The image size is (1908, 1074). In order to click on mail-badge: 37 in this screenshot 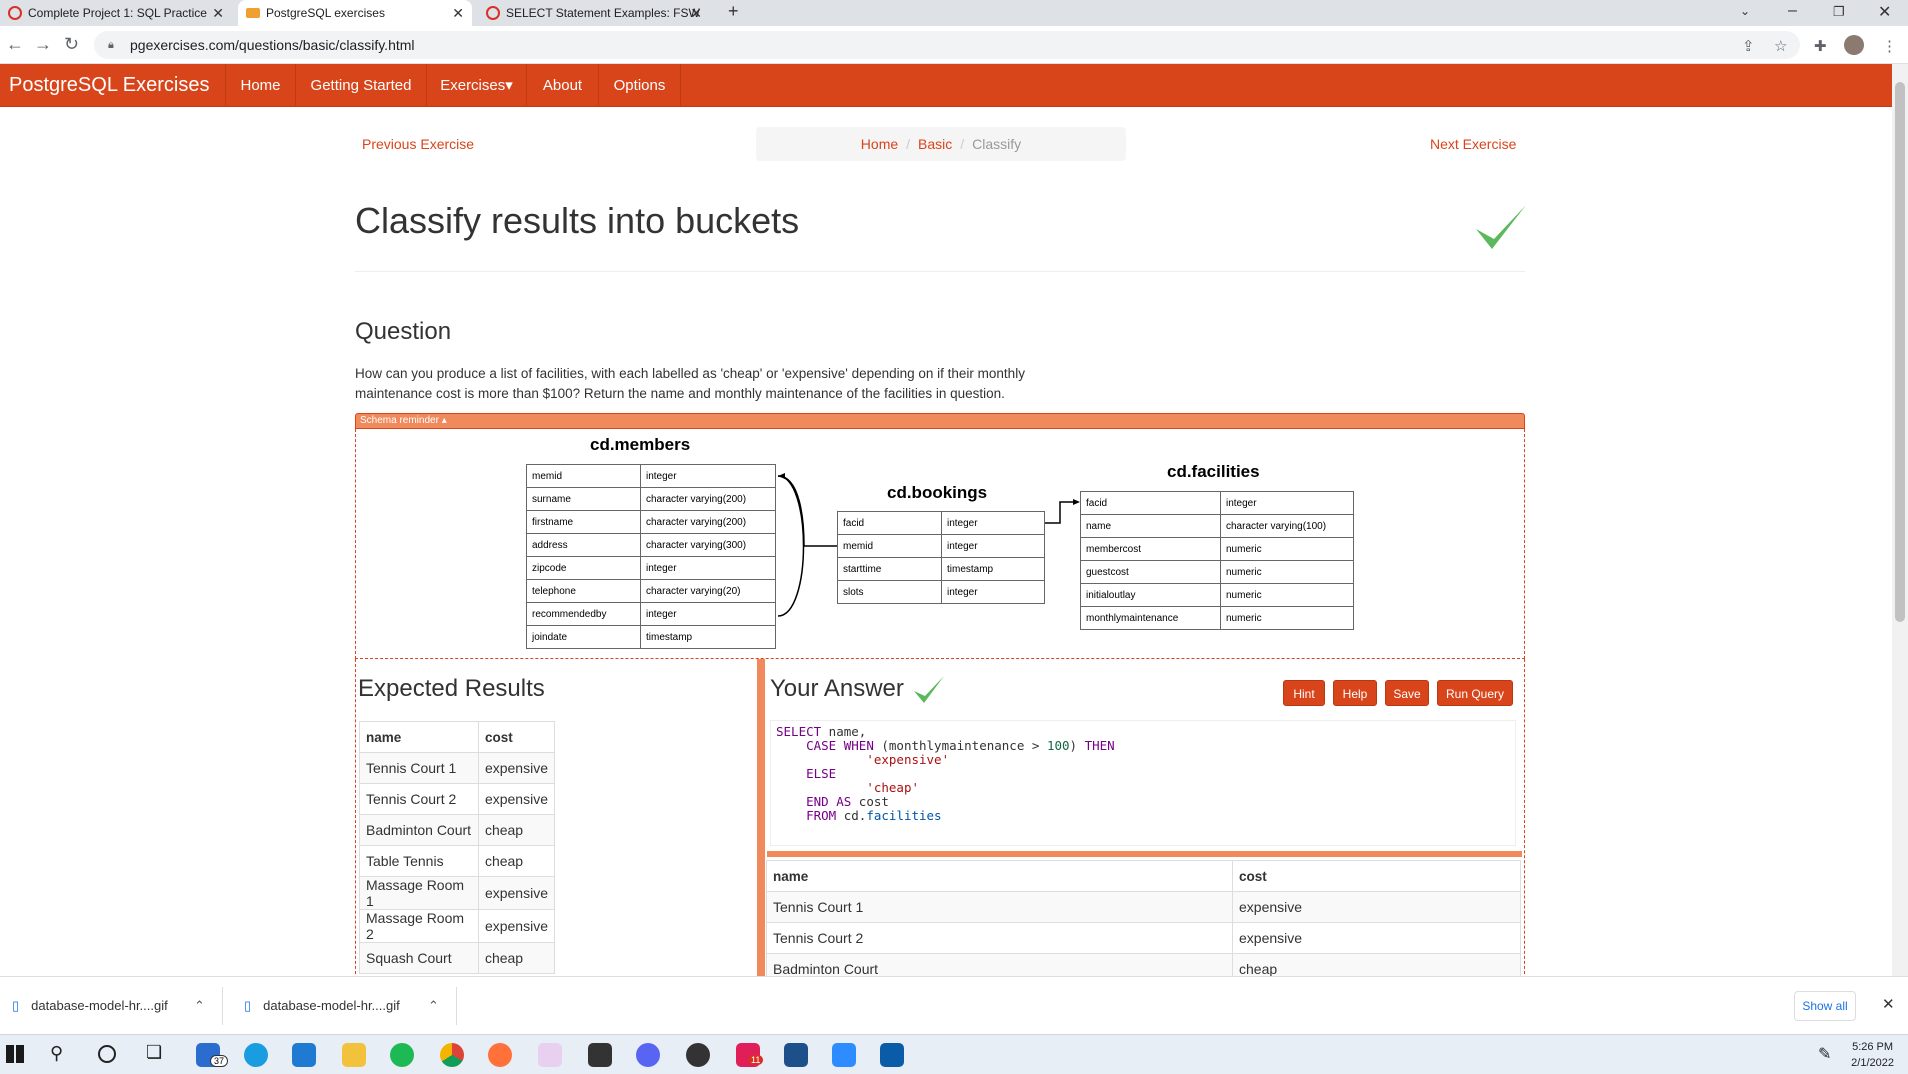, I will do `click(219, 1061)`.